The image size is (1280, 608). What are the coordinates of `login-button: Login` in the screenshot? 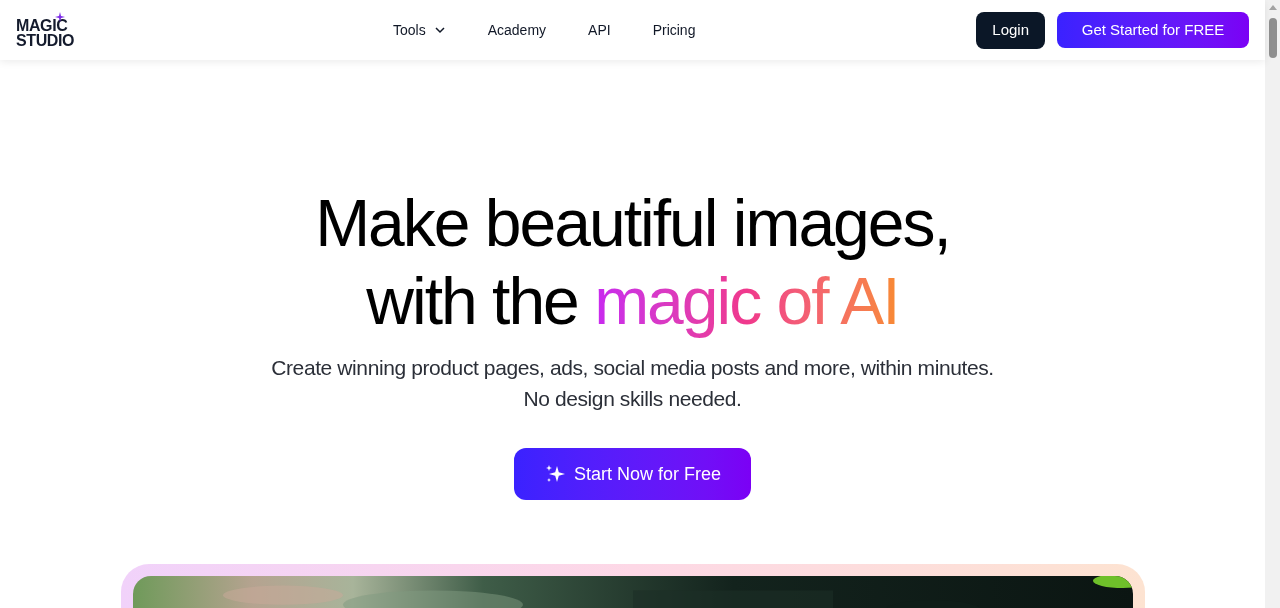 It's located at (1010, 30).